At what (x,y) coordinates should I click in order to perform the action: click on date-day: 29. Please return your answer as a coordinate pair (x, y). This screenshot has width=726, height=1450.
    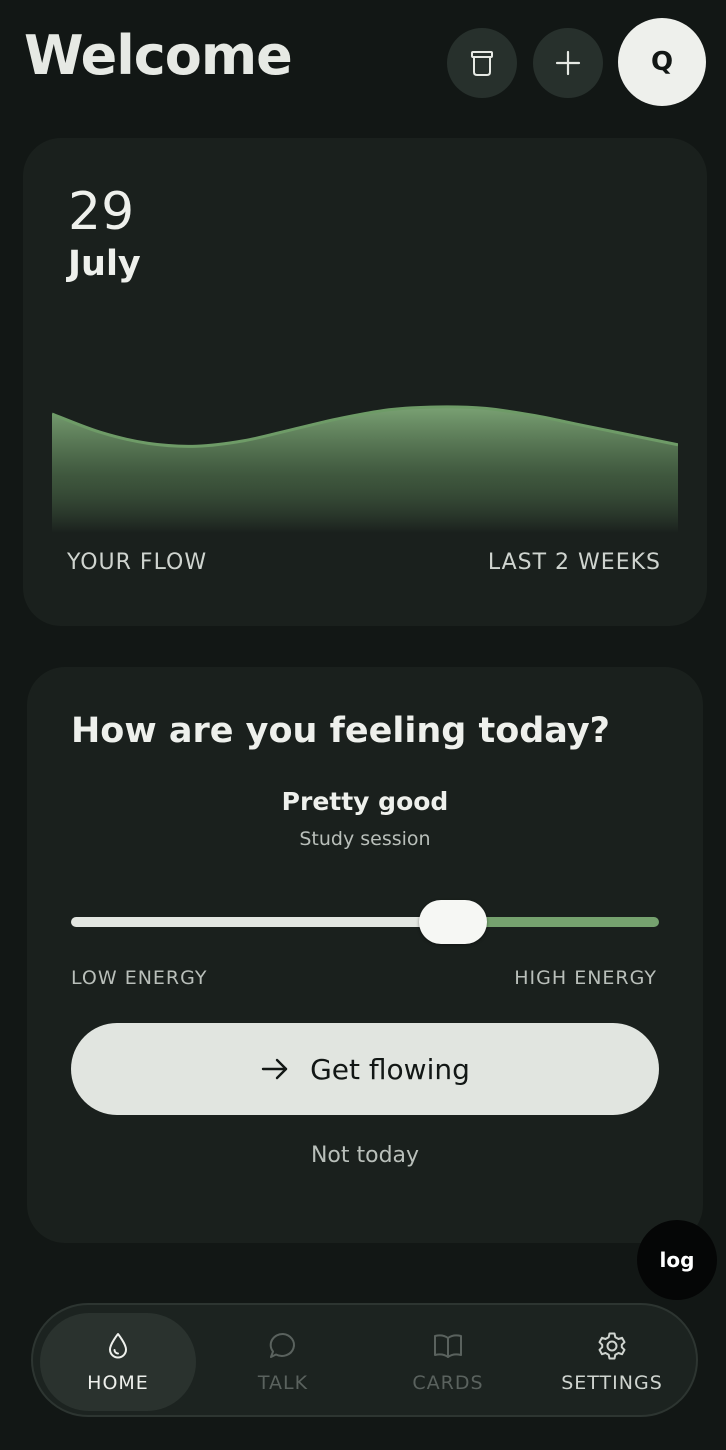
    Looking at the image, I should click on (101, 212).